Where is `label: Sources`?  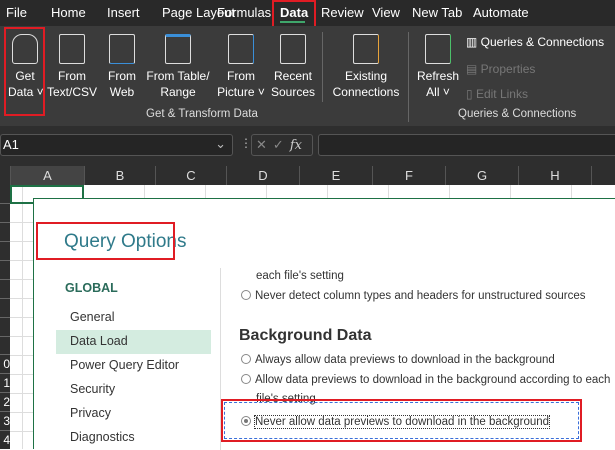 label: Sources is located at coordinates (293, 92).